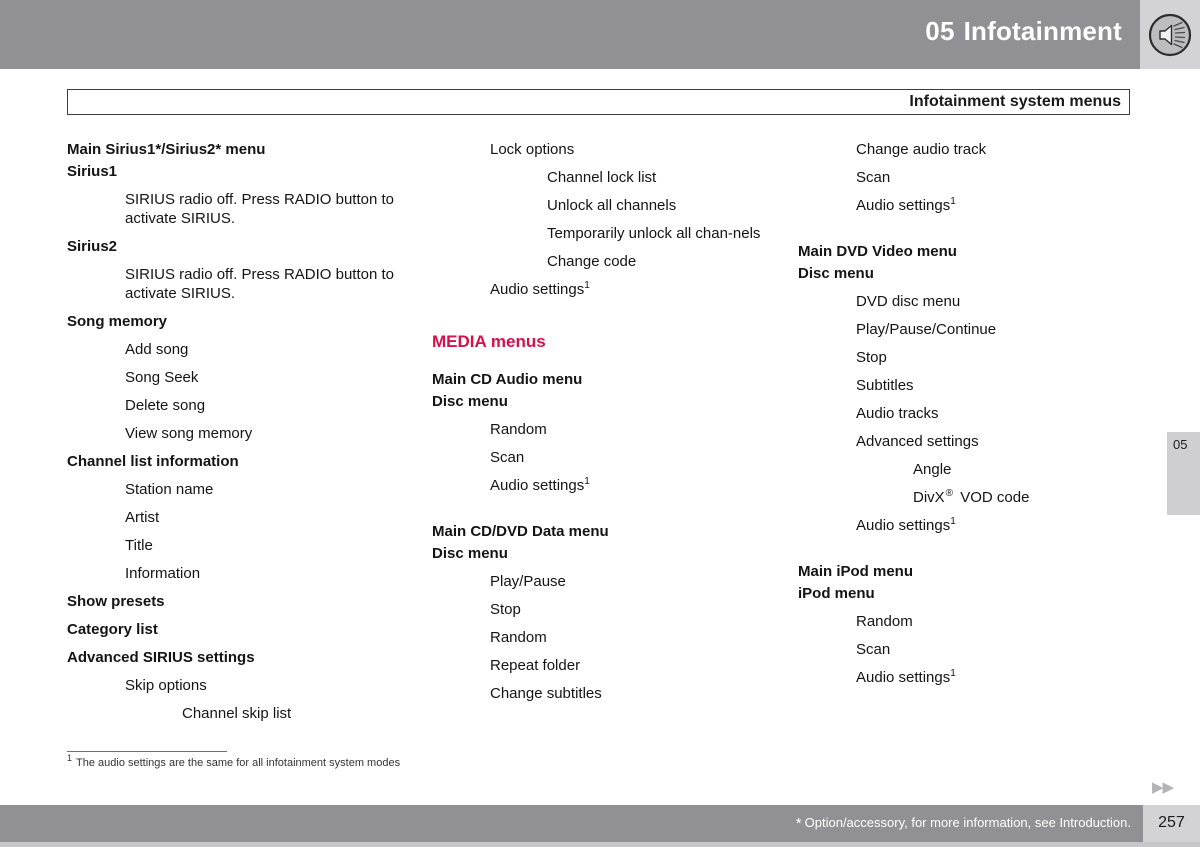 Image resolution: width=1200 pixels, height=847 pixels. What do you see at coordinates (92, 246) in the screenshot?
I see `menu-item-sirius2: Sirius2` at bounding box center [92, 246].